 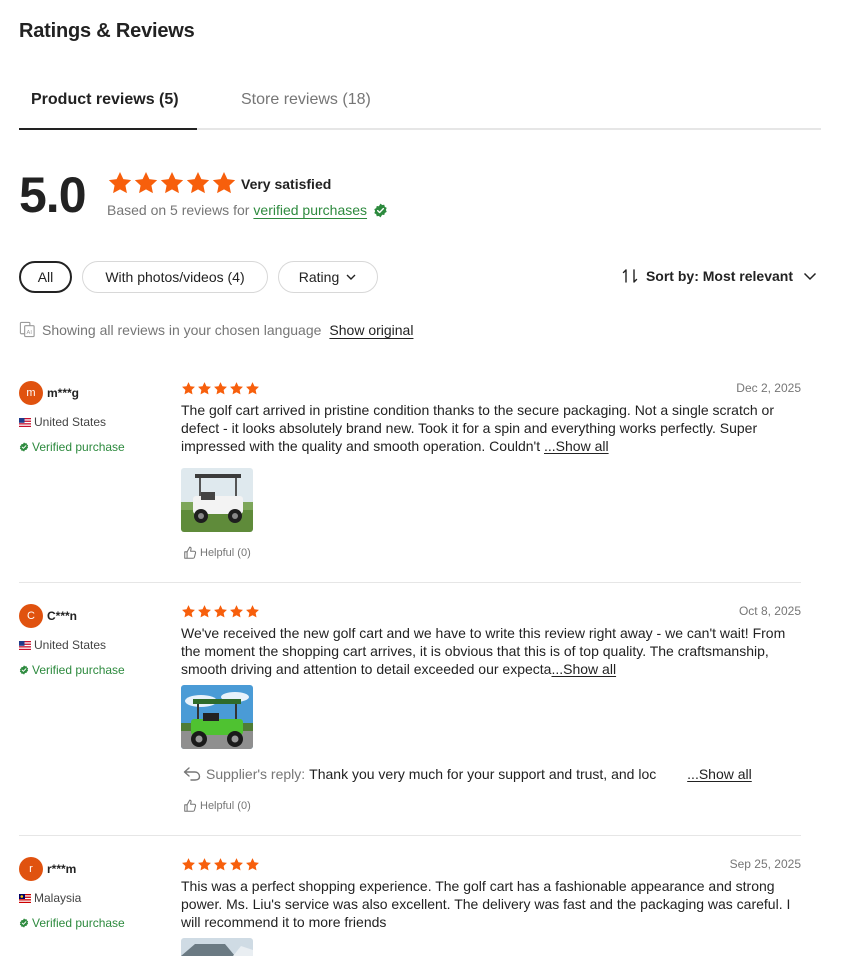 What do you see at coordinates (175, 277) in the screenshot?
I see `filter-photos-button: With photos/videos (4)` at bounding box center [175, 277].